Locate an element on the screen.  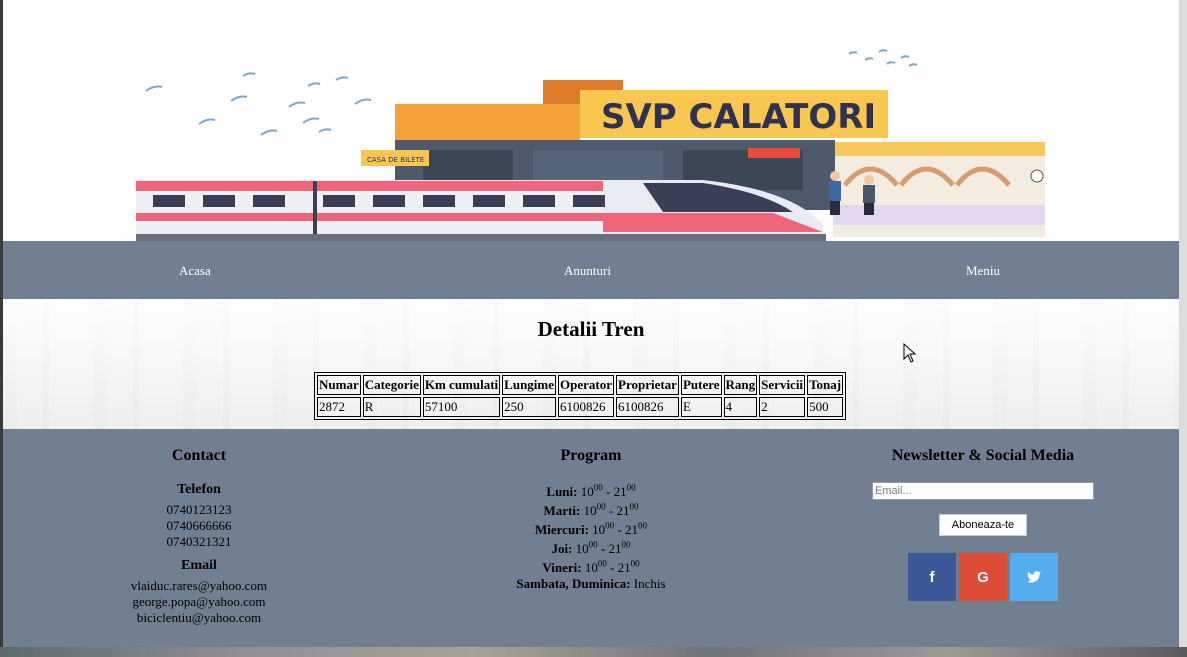
schedule-weekend-line: Sambata, Duminica: Inchis is located at coordinates (591, 584).